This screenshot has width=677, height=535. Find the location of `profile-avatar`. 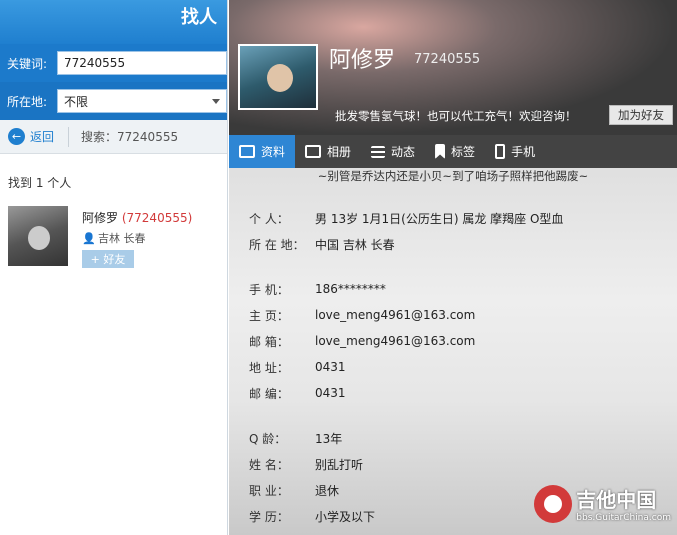

profile-avatar is located at coordinates (278, 77).